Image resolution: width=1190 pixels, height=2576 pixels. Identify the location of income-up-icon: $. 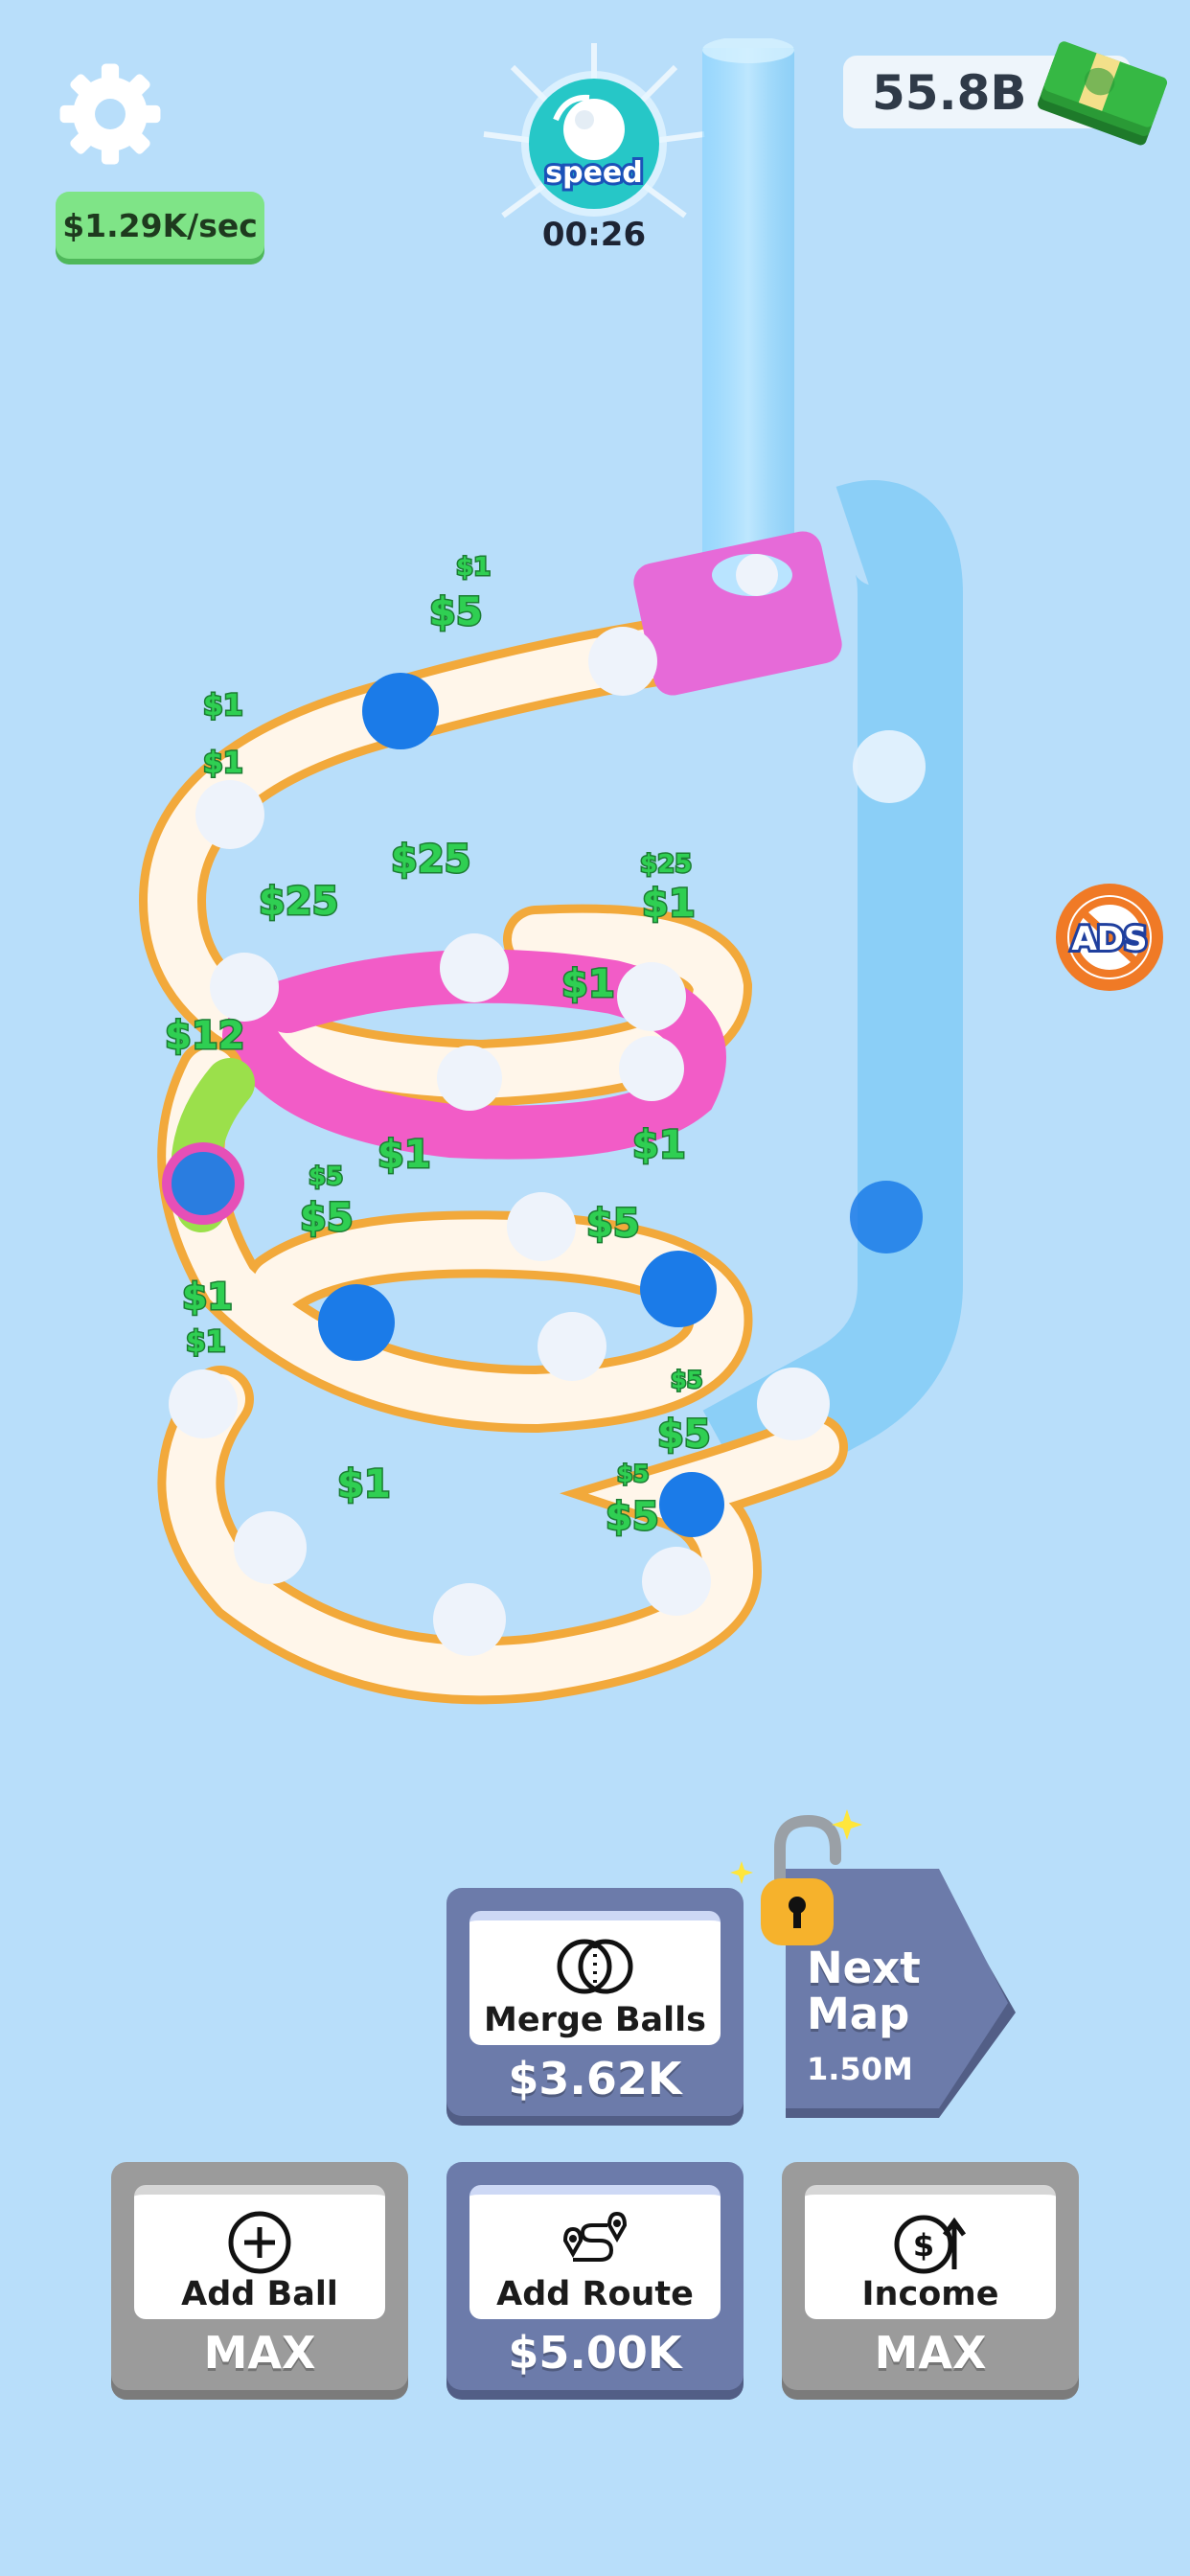
(931, 2244).